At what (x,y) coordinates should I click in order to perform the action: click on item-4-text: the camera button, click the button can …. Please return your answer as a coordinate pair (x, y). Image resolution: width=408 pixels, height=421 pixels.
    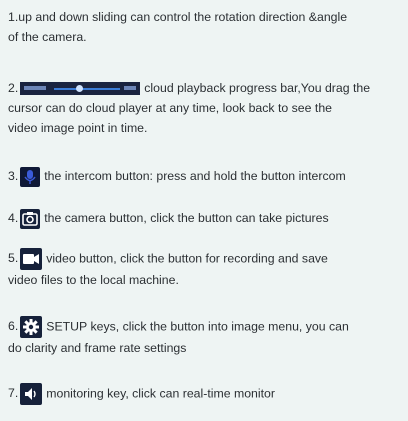
    Looking at the image, I should click on (186, 218).